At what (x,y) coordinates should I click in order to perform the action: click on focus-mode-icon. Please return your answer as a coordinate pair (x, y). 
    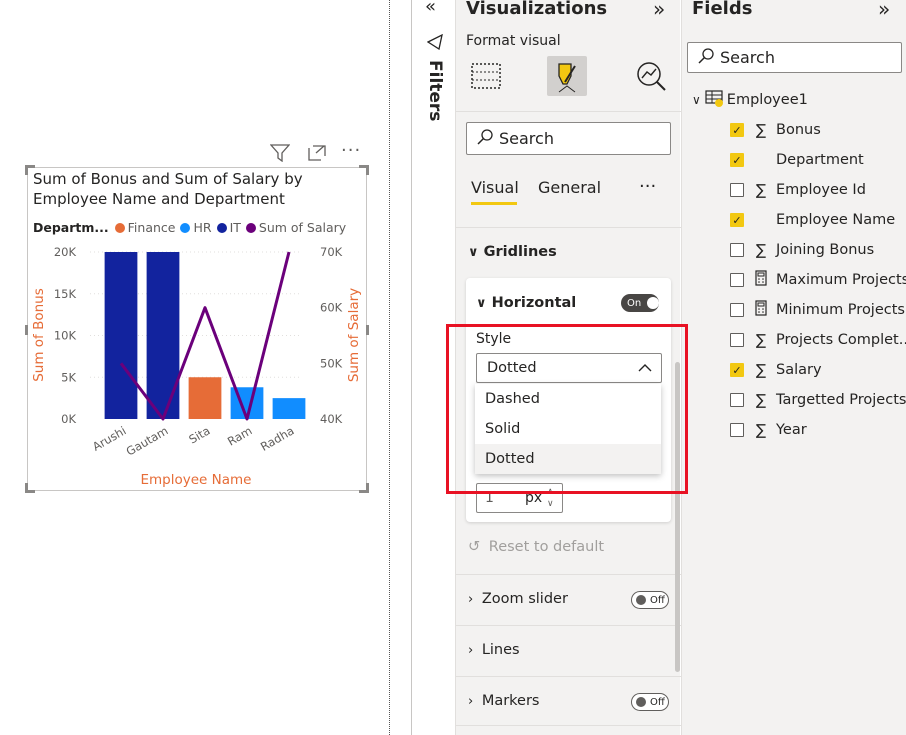
    Looking at the image, I should click on (317, 155).